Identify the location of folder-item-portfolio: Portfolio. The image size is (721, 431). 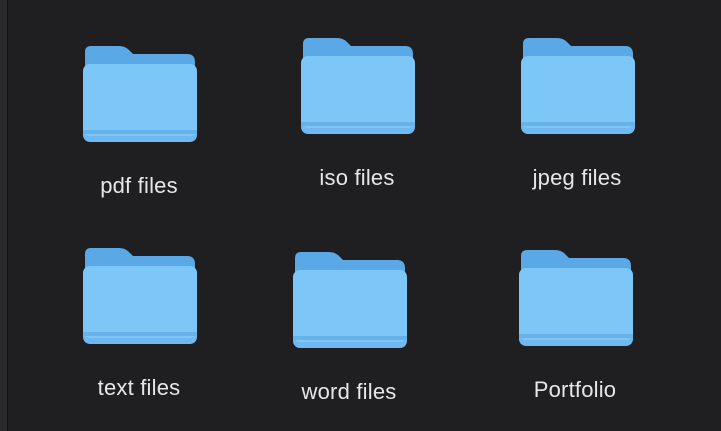
(575, 333).